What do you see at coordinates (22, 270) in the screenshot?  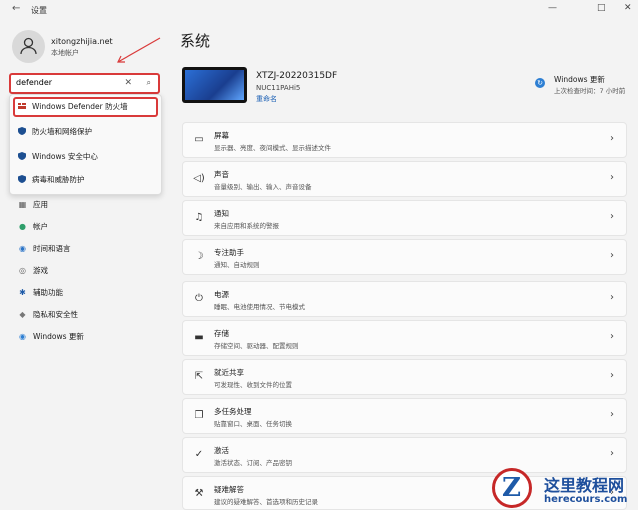 I see `gamepad-icon: ◎` at bounding box center [22, 270].